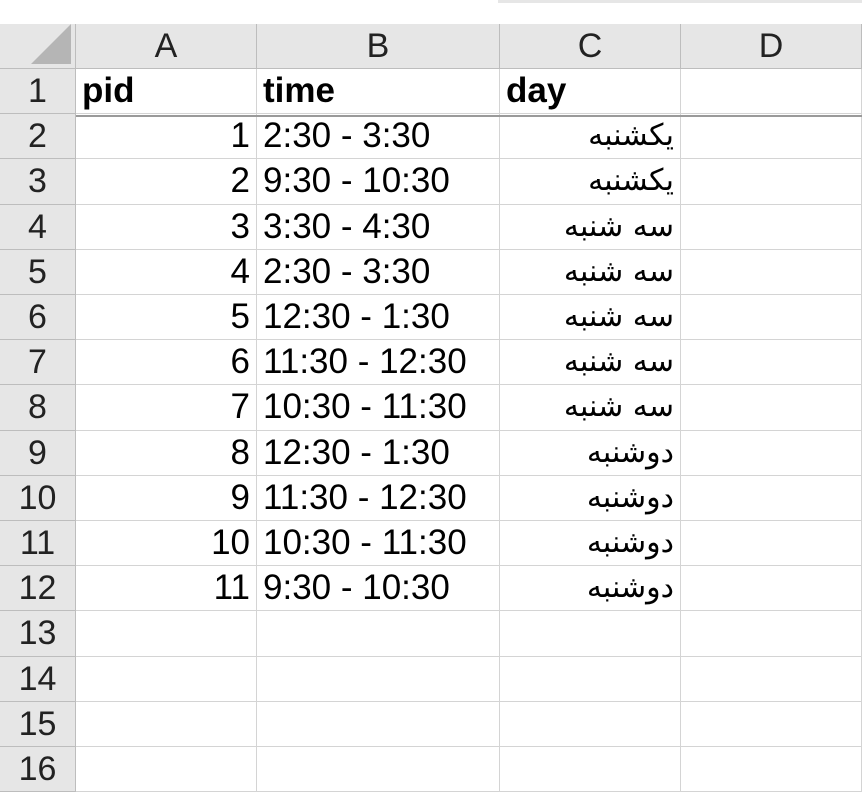 This screenshot has width=862, height=794. What do you see at coordinates (38, 769) in the screenshot?
I see `row-header: 16` at bounding box center [38, 769].